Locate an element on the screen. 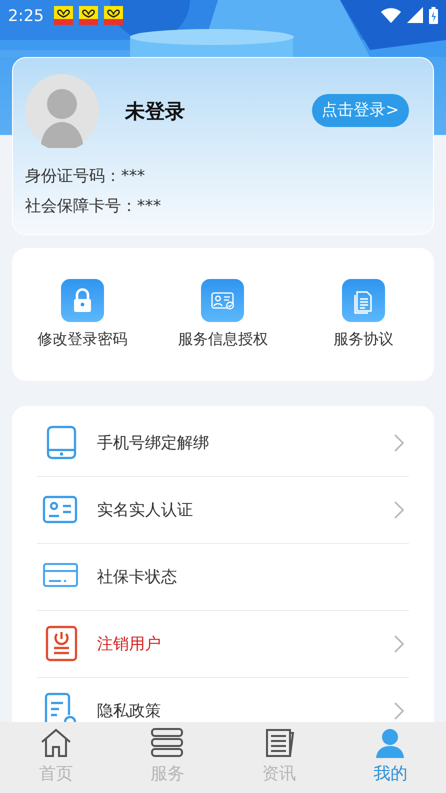 Image resolution: width=446 pixels, height=793 pixels. id-card-icon is located at coordinates (222, 300).